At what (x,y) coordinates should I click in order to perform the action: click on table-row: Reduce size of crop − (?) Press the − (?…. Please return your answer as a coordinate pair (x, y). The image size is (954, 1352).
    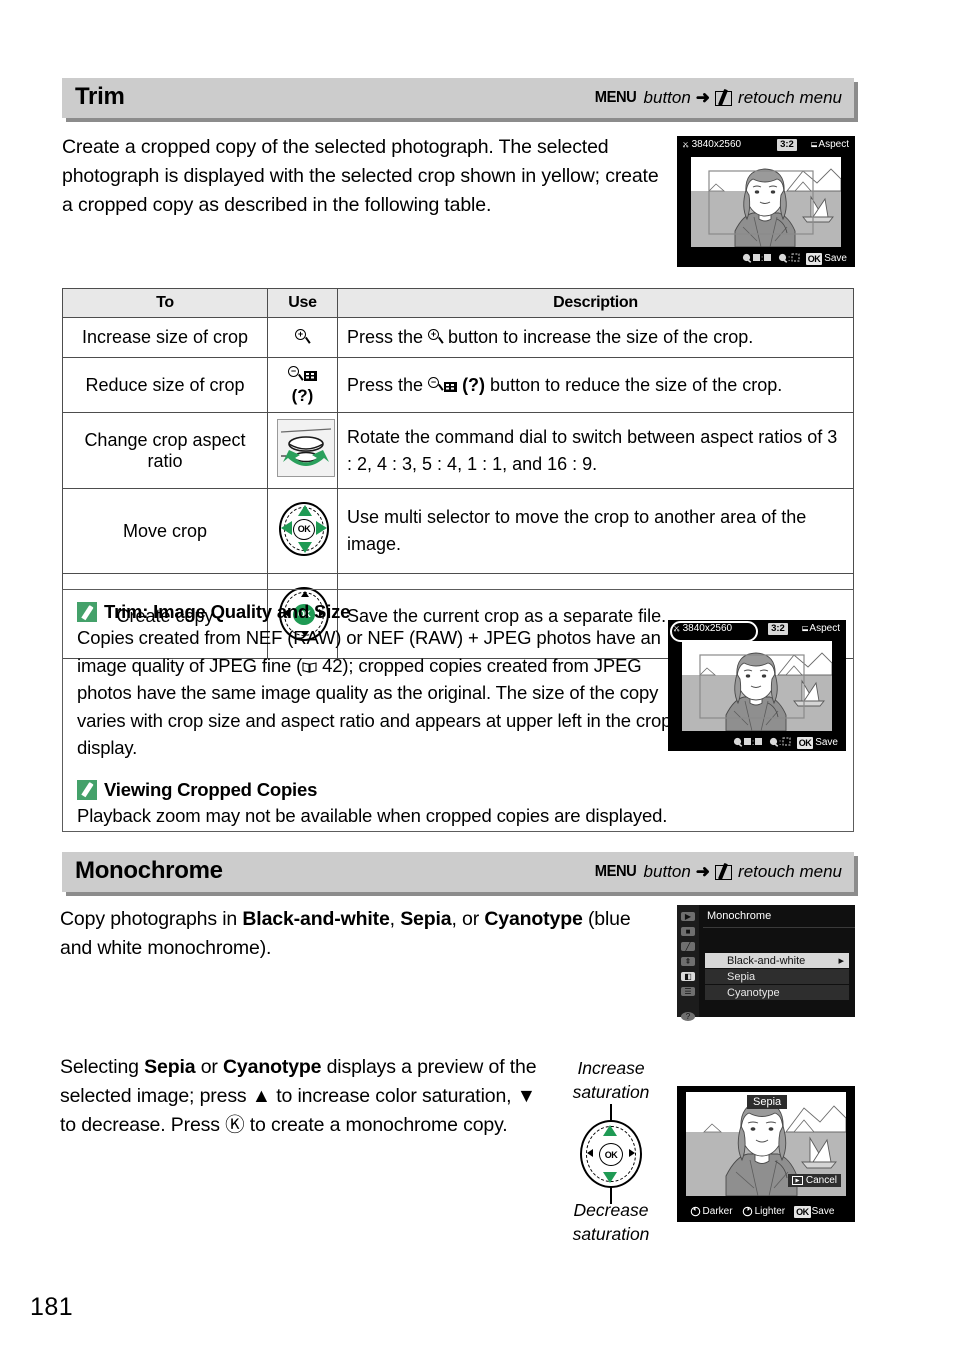
    Looking at the image, I should click on (458, 385).